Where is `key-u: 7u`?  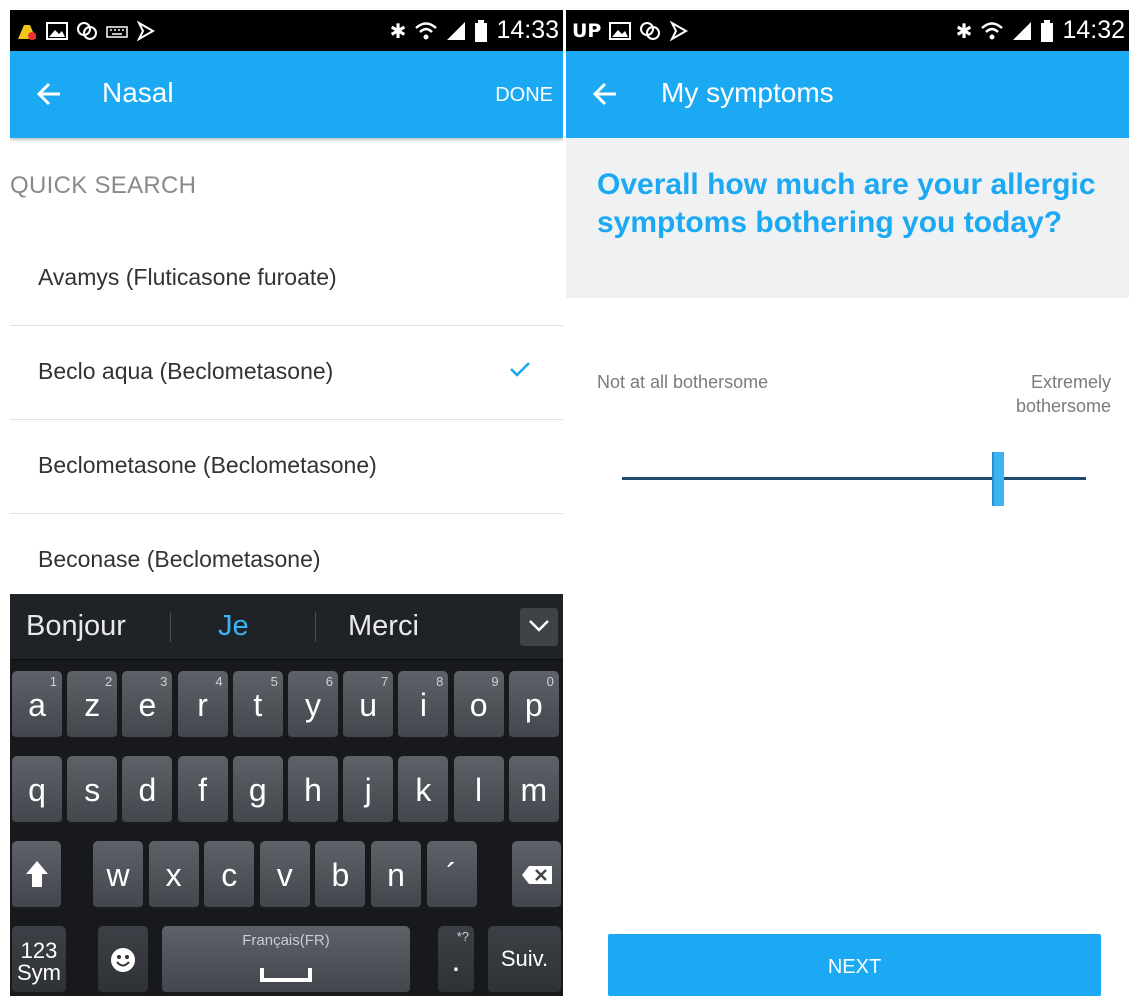 key-u: 7u is located at coordinates (368, 705).